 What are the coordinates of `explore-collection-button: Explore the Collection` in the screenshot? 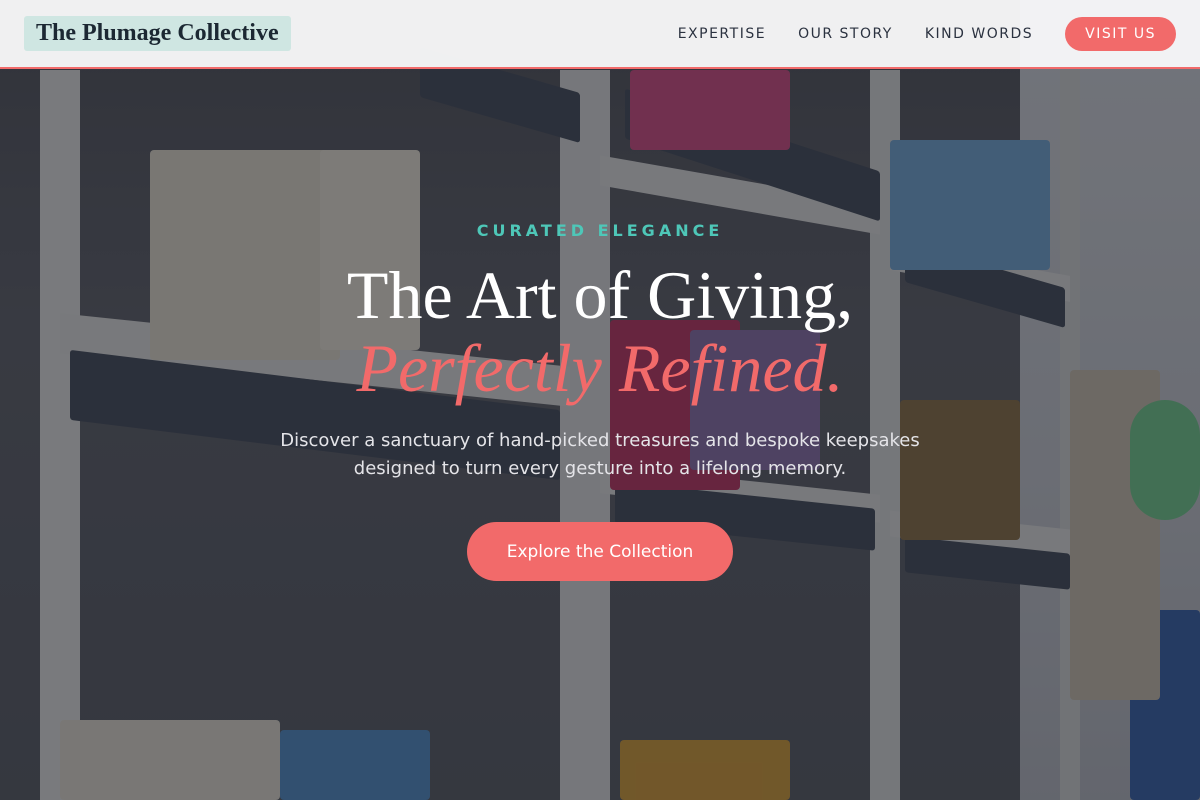 It's located at (600, 551).